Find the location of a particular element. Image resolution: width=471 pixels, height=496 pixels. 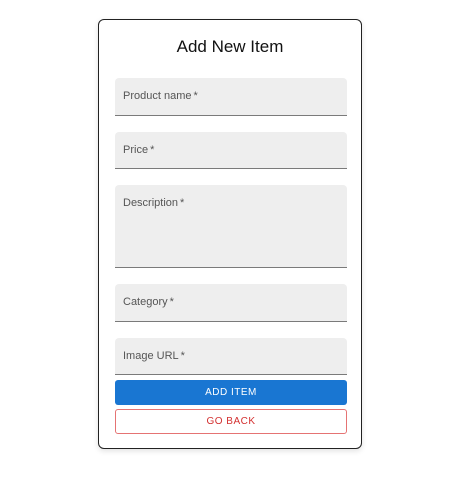

product-name-field: Product name * is located at coordinates (231, 97).